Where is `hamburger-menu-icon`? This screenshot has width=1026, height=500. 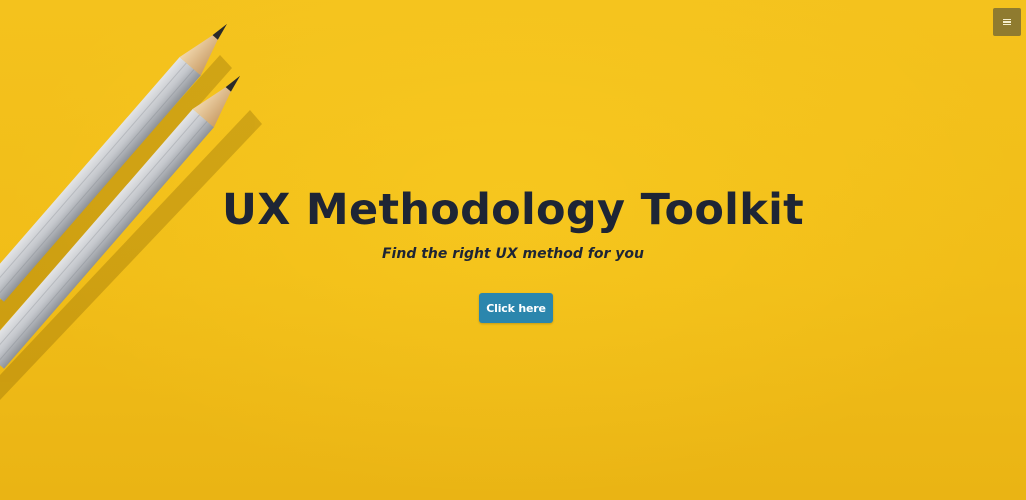 hamburger-menu-icon is located at coordinates (1007, 22).